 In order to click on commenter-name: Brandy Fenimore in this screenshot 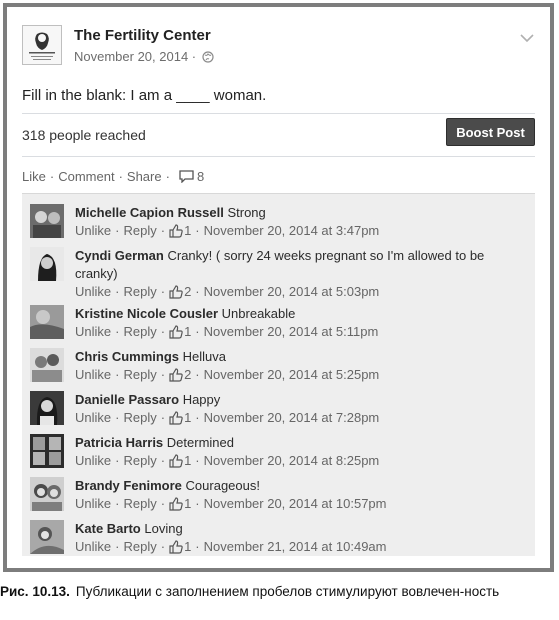, I will do `click(128, 485)`.